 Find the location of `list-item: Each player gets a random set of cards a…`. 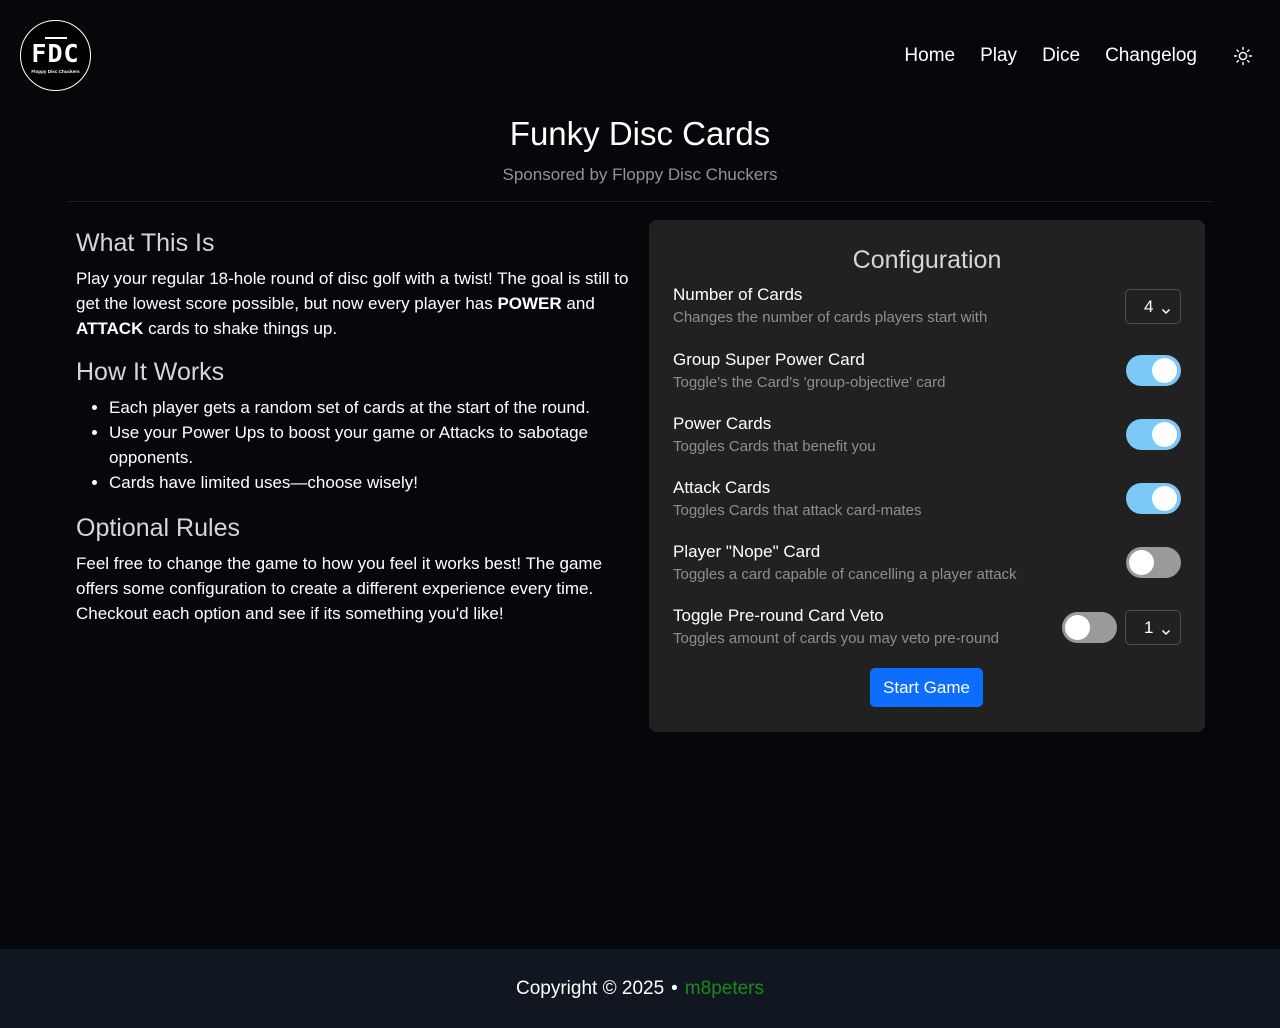

list-item: Each player gets a random set of cards a… is located at coordinates (372, 407).